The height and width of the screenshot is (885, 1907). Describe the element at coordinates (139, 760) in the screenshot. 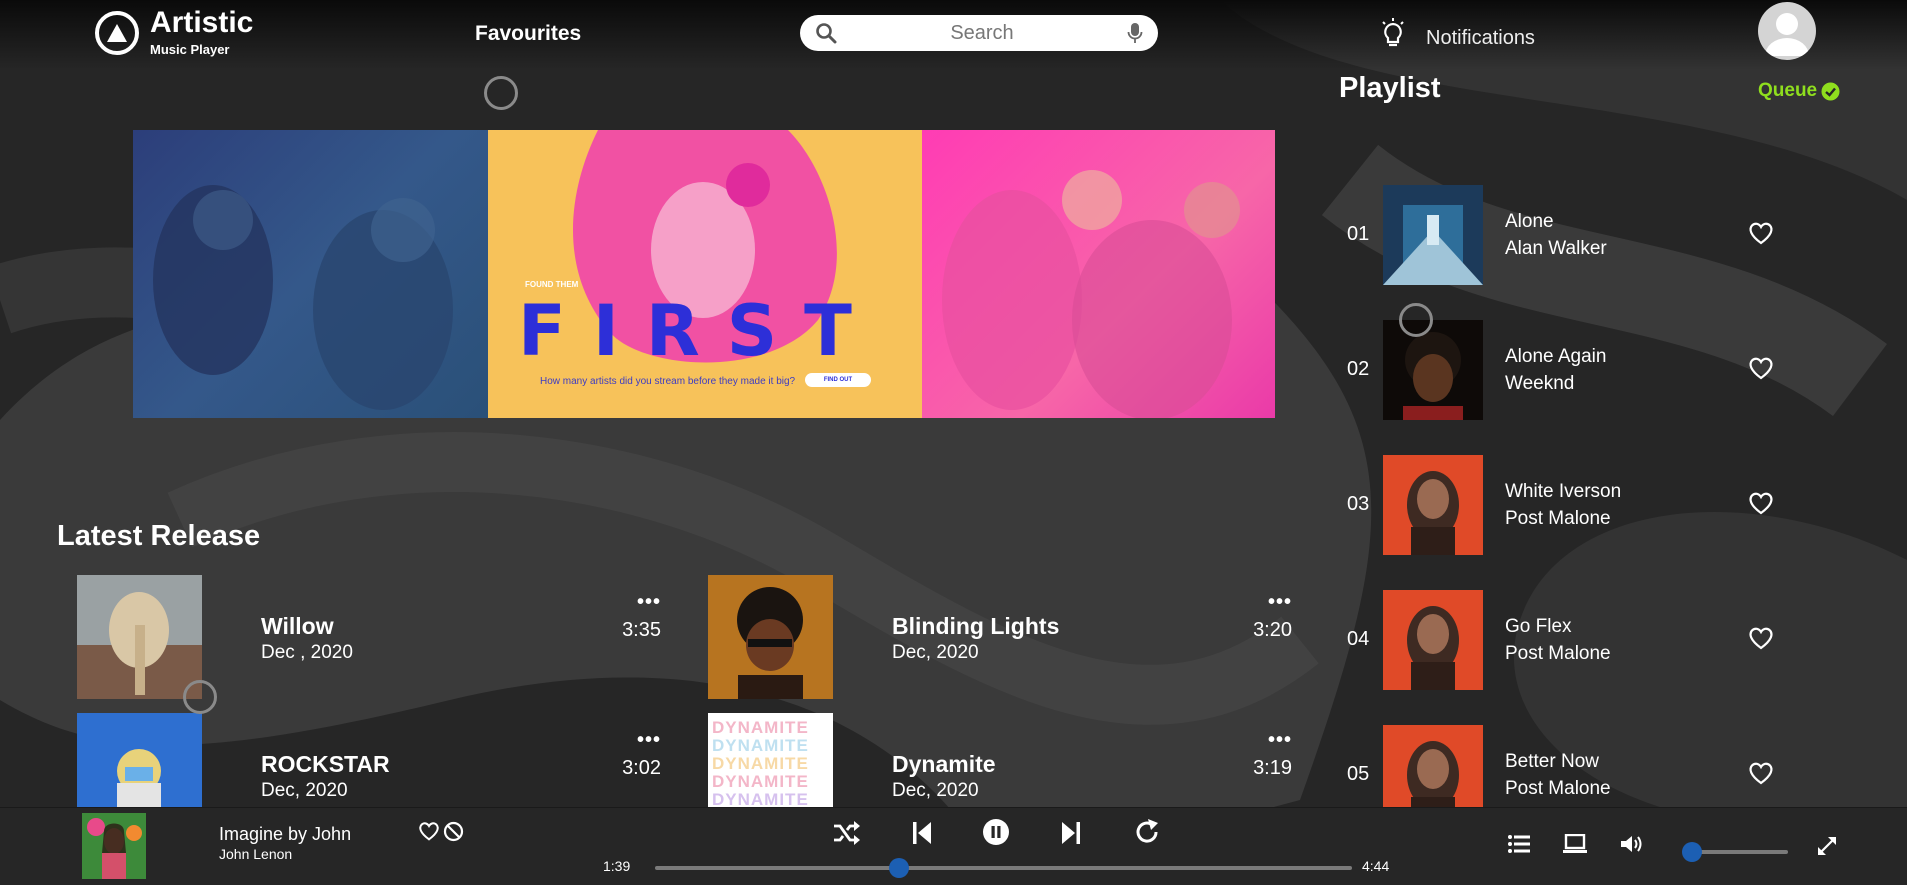

I see `album-cover-rockstar` at that location.